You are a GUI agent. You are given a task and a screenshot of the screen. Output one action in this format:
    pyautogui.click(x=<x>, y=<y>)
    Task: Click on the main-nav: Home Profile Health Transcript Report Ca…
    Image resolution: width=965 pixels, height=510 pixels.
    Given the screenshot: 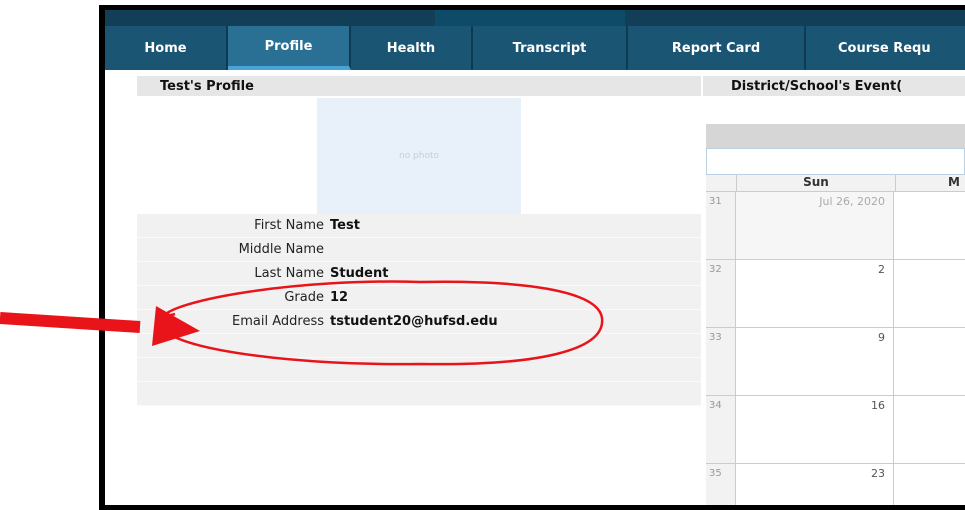 What is the action you would take?
    pyautogui.click(x=535, y=48)
    